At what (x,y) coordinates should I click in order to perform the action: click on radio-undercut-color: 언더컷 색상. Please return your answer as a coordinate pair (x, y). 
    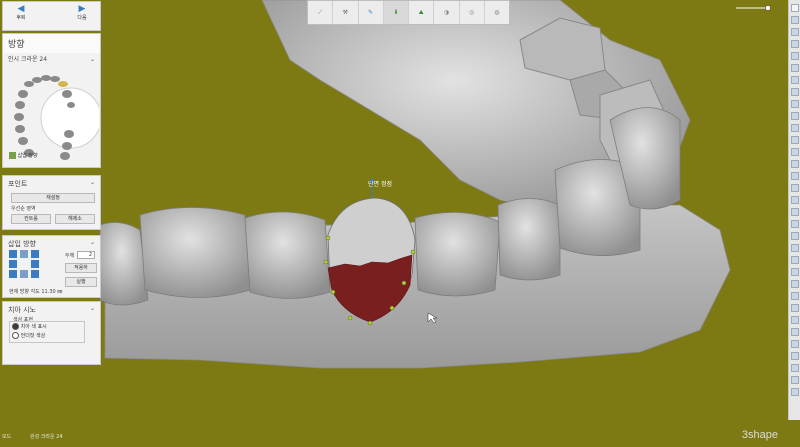
    Looking at the image, I should click on (28, 335).